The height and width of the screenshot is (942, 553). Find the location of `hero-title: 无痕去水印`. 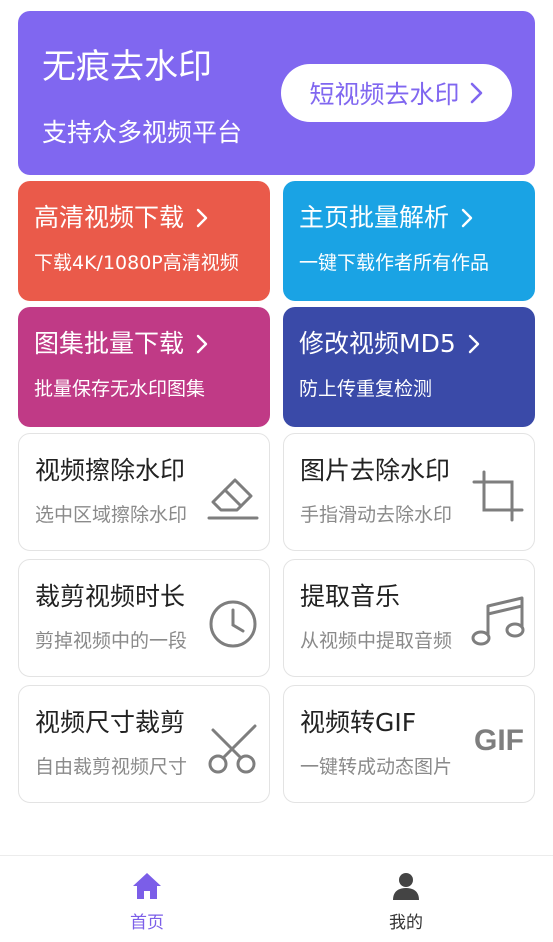

hero-title: 无痕去水印 is located at coordinates (127, 67).